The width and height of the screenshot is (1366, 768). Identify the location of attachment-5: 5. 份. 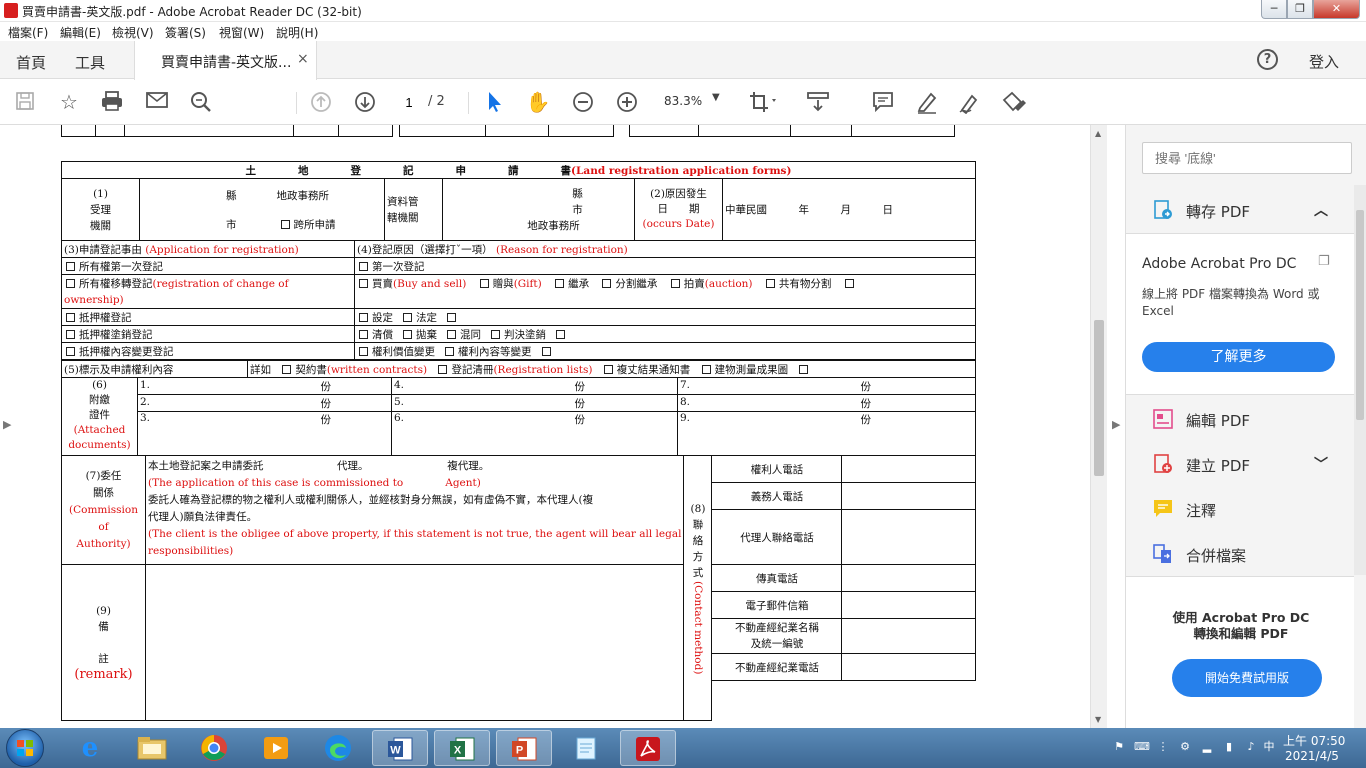
(534, 403).